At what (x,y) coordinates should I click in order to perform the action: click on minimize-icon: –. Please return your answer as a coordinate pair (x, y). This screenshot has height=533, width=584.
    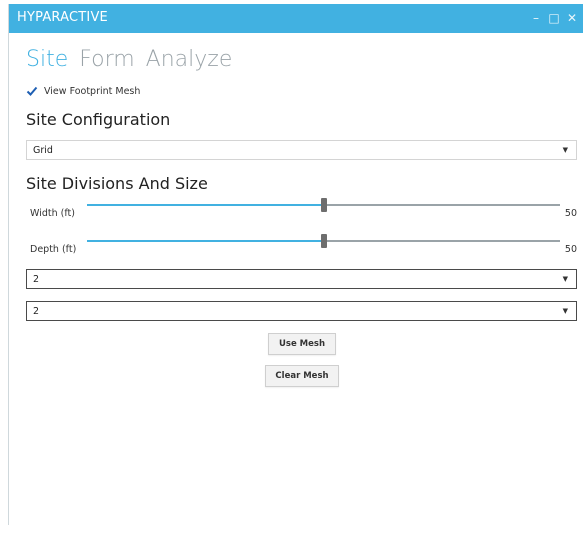
    Looking at the image, I should click on (536, 18).